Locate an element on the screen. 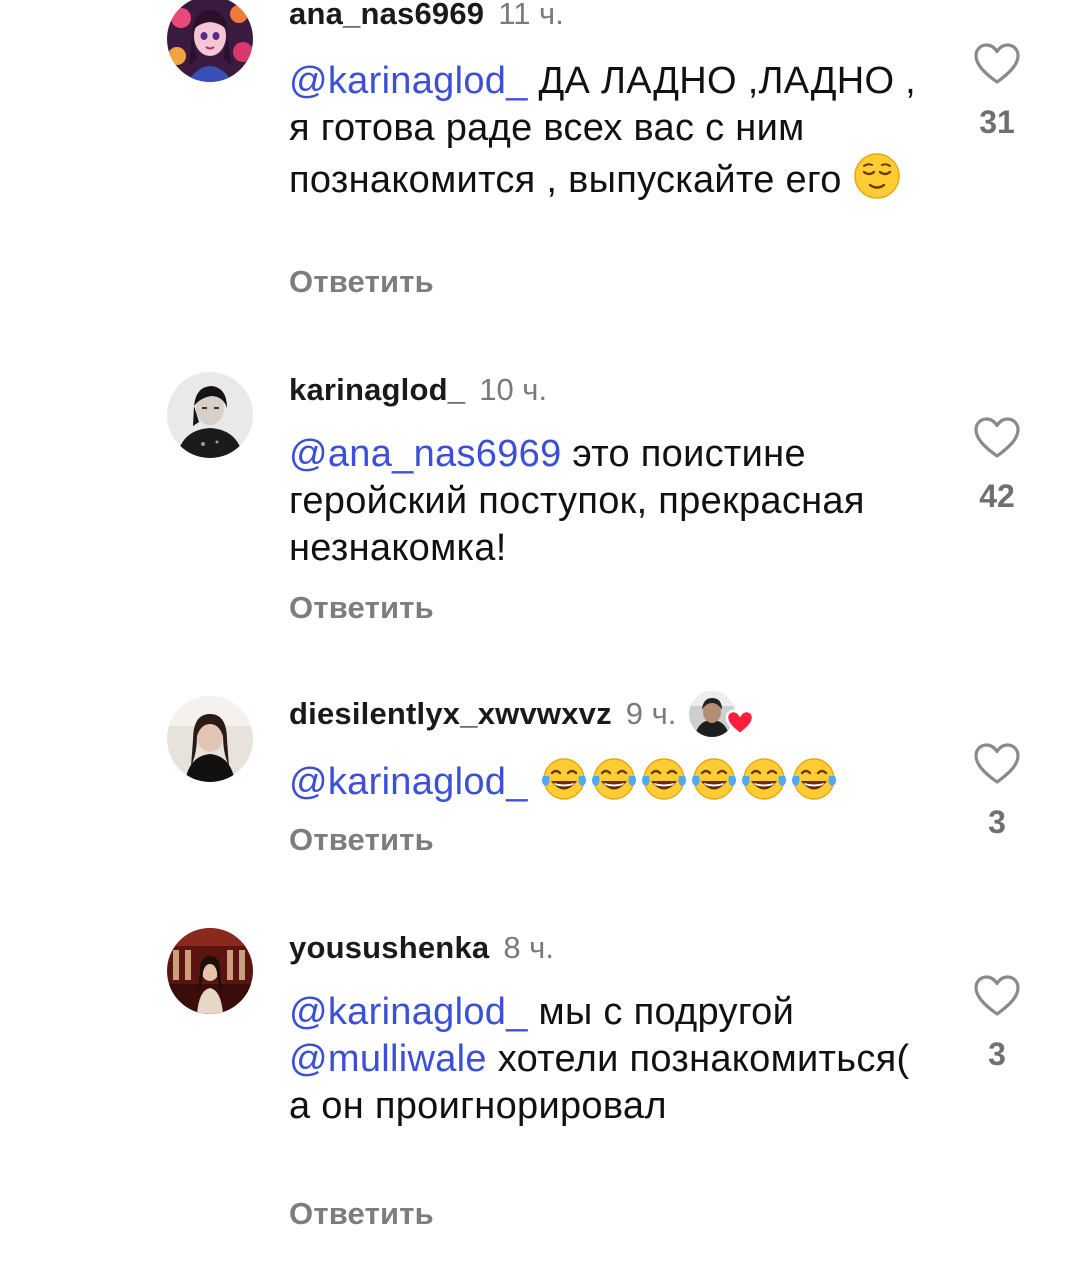  like-count: 31 is located at coordinates (997, 122).